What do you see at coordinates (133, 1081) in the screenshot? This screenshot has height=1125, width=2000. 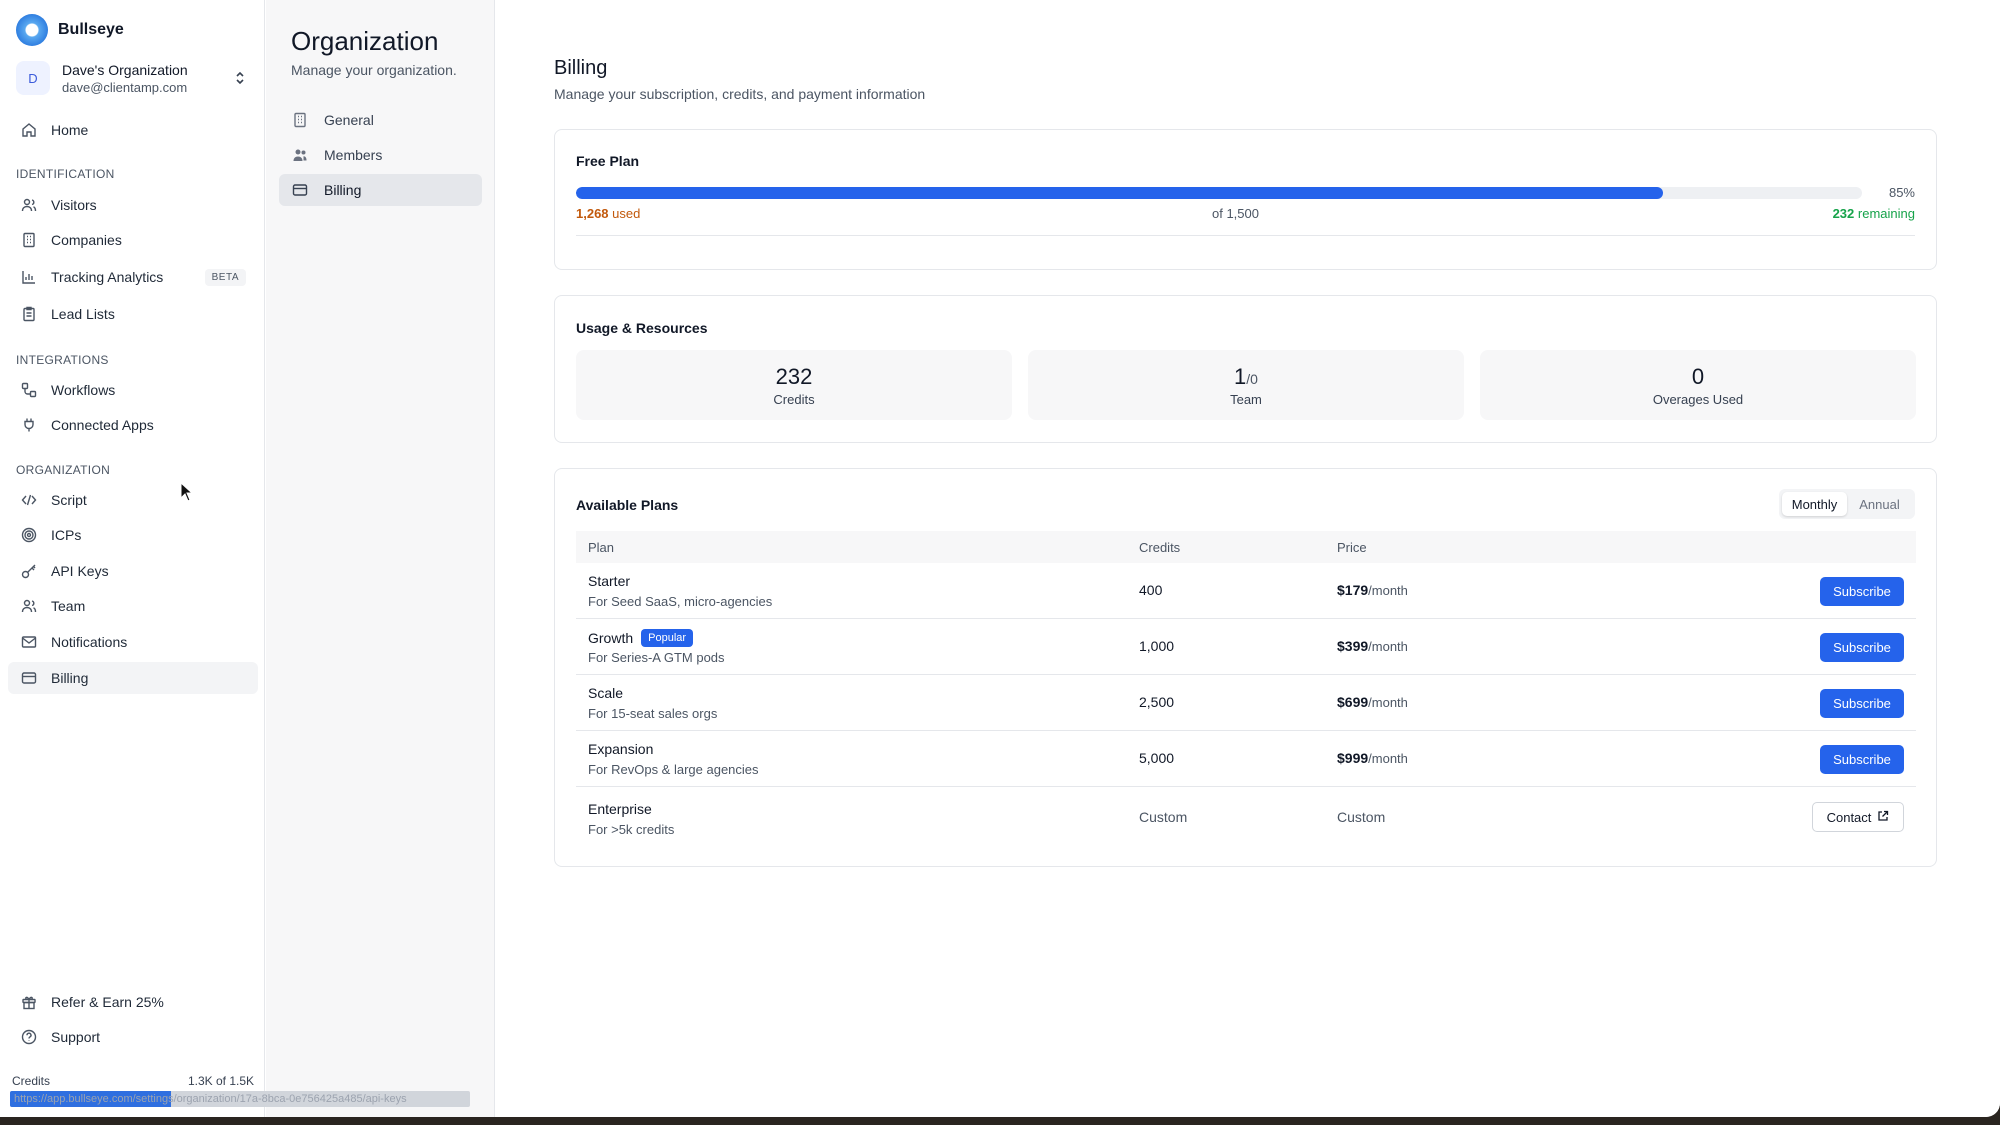 I see `credits-footer: Credits 1.3K of 1.5K` at bounding box center [133, 1081].